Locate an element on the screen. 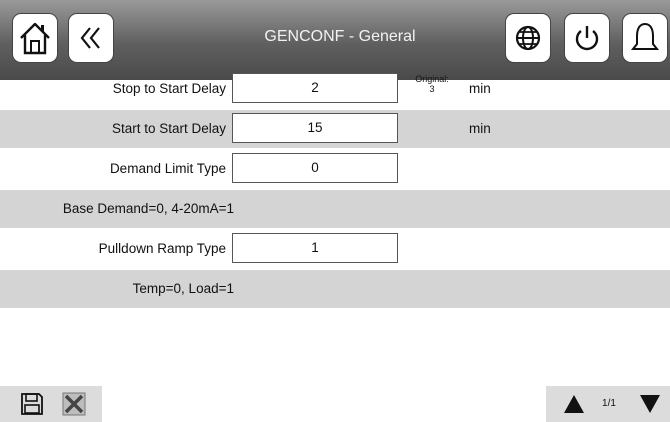  footer-bar: 1/1 is located at coordinates (335, 404).